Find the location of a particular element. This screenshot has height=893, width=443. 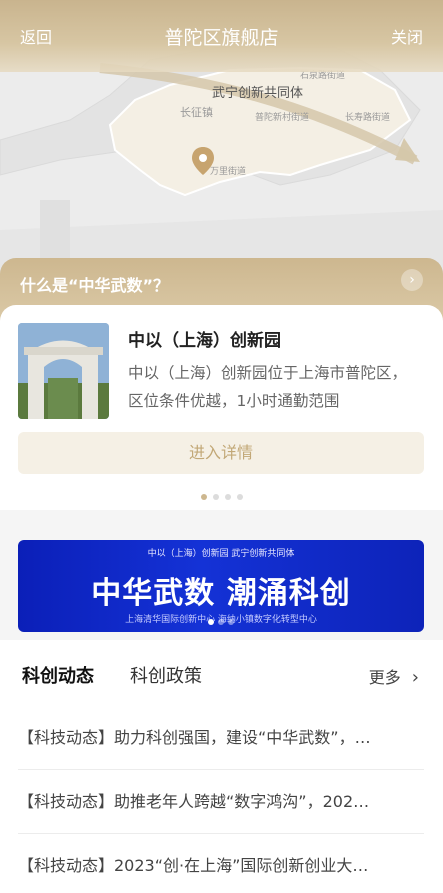

more-label: 更多 is located at coordinates (384, 677).